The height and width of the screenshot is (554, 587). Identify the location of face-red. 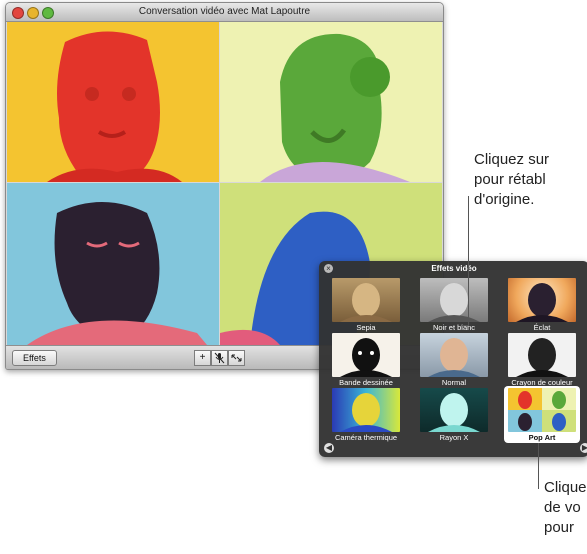
(114, 106).